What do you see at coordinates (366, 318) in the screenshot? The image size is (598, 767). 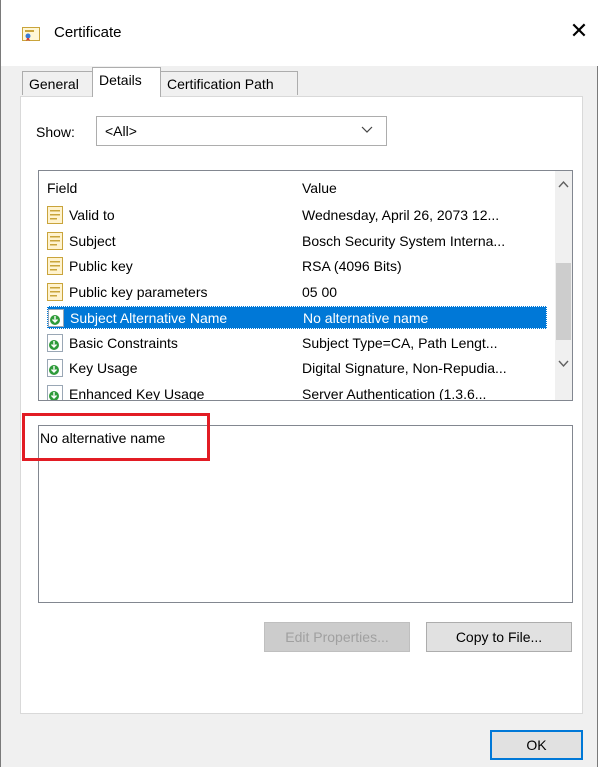 I see `row-value: No alternative name` at bounding box center [366, 318].